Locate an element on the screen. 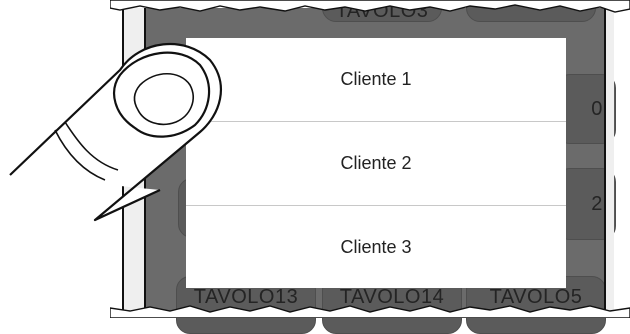 This screenshot has width=630, height=334. client-option-label: Cliente 1 is located at coordinates (376, 79).